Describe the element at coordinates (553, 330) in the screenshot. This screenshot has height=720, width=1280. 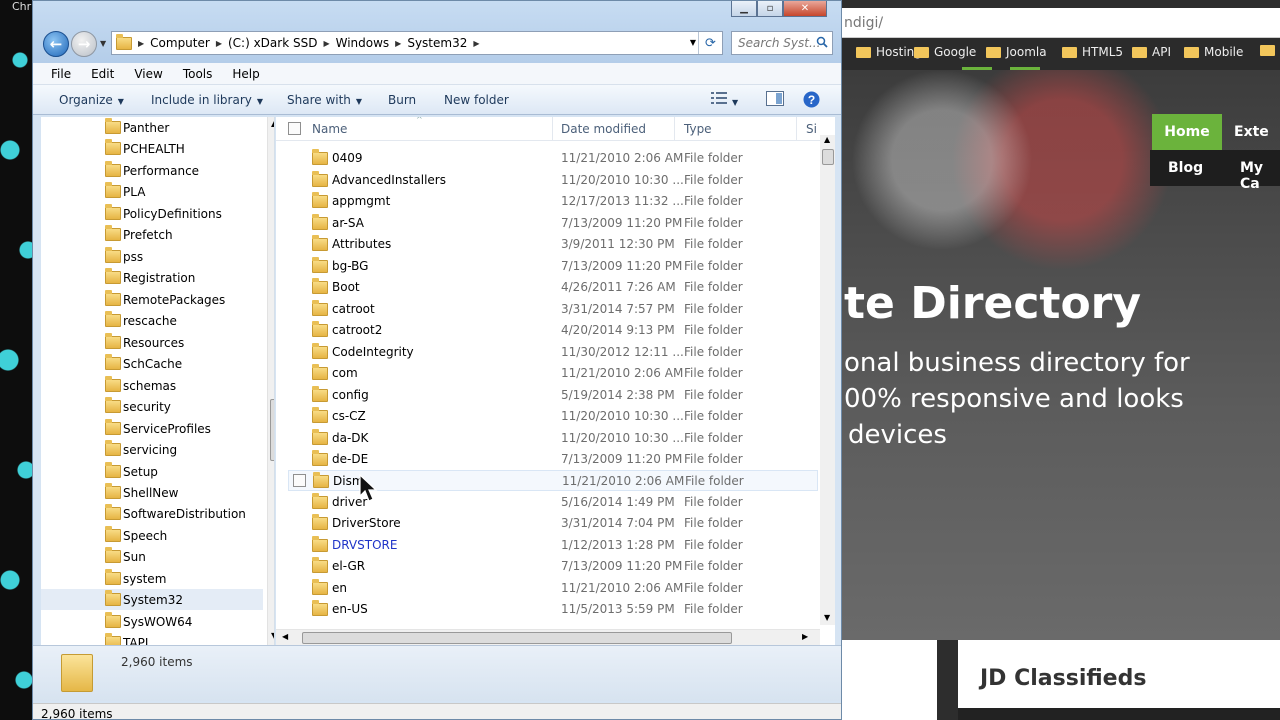
I see `file-row: catroot2 4/20/2014 9:13 PM File folder` at that location.